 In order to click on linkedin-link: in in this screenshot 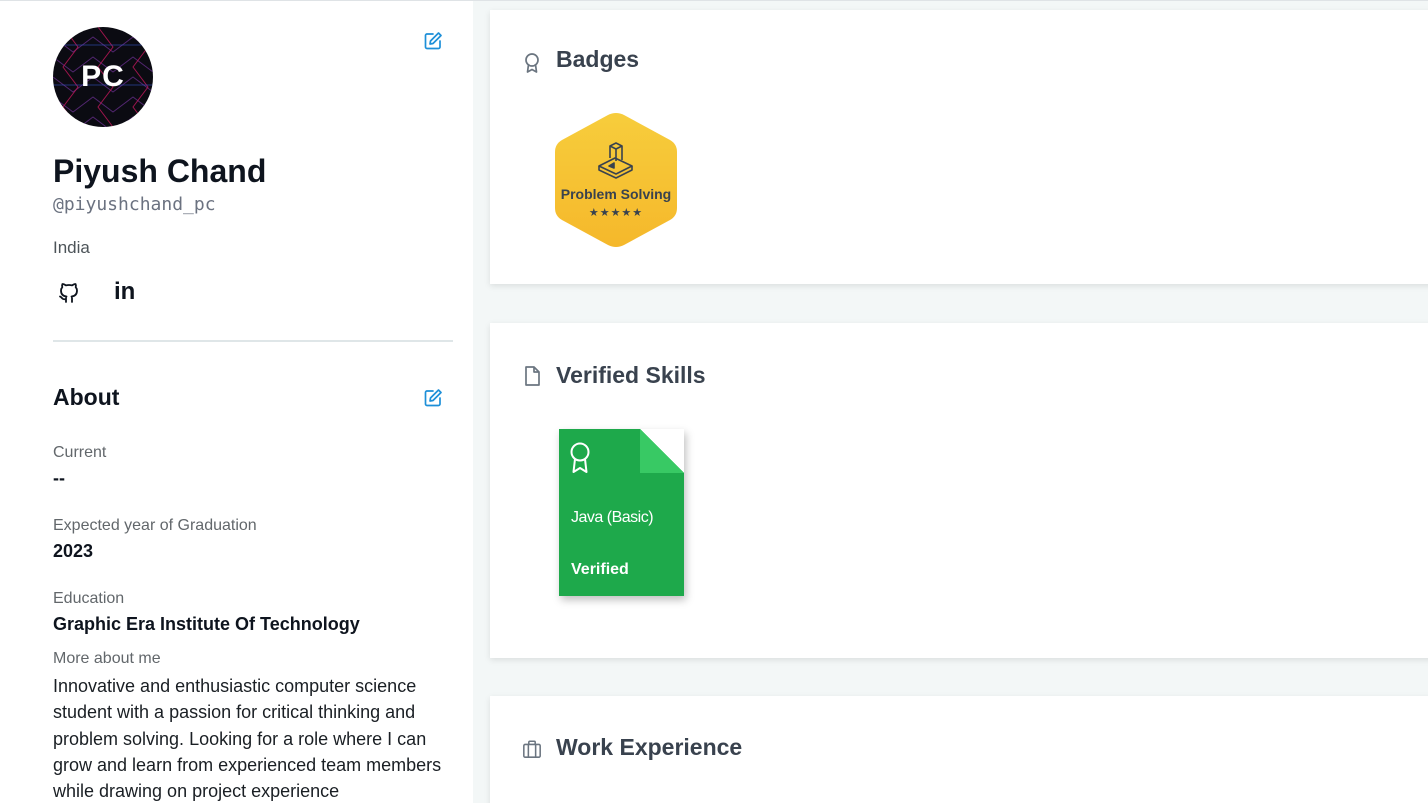, I will do `click(124, 292)`.